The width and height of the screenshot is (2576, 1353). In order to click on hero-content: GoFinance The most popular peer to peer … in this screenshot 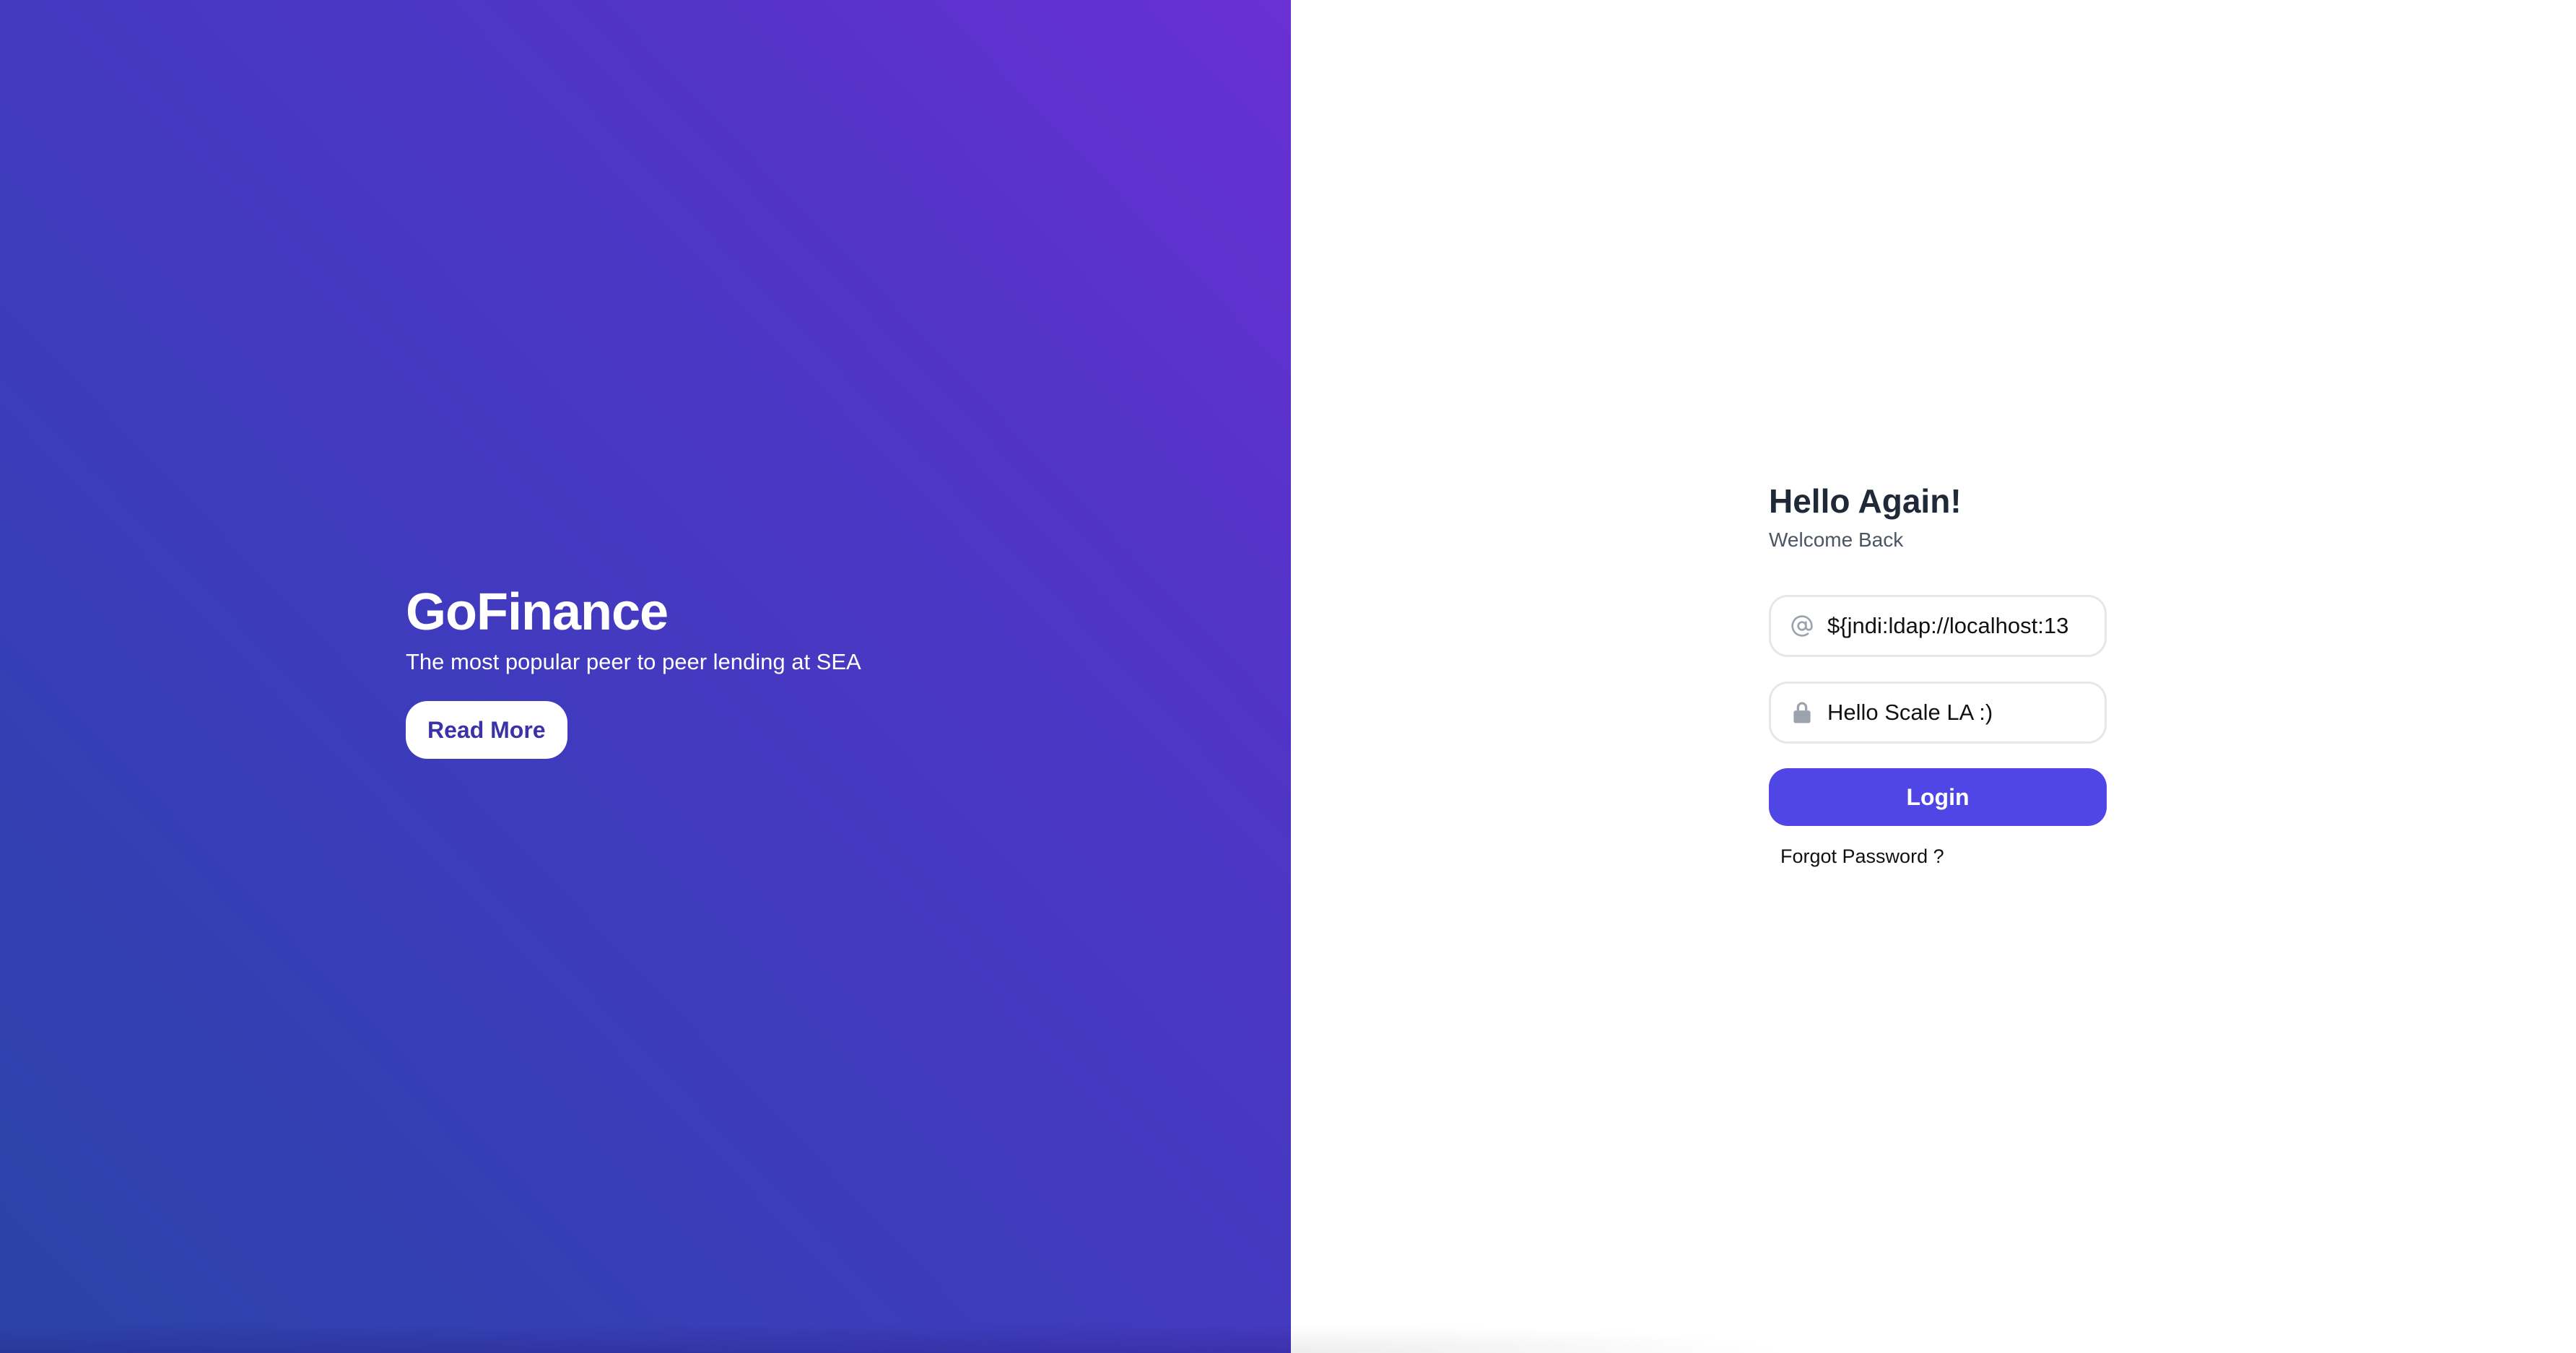, I will do `click(633, 670)`.